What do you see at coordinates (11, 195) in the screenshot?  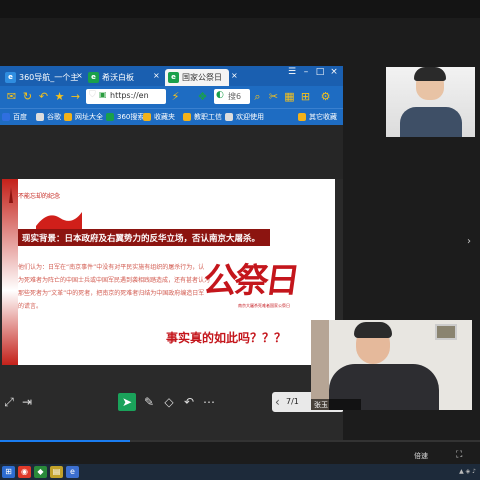 I see `monument-icon` at bounding box center [11, 195].